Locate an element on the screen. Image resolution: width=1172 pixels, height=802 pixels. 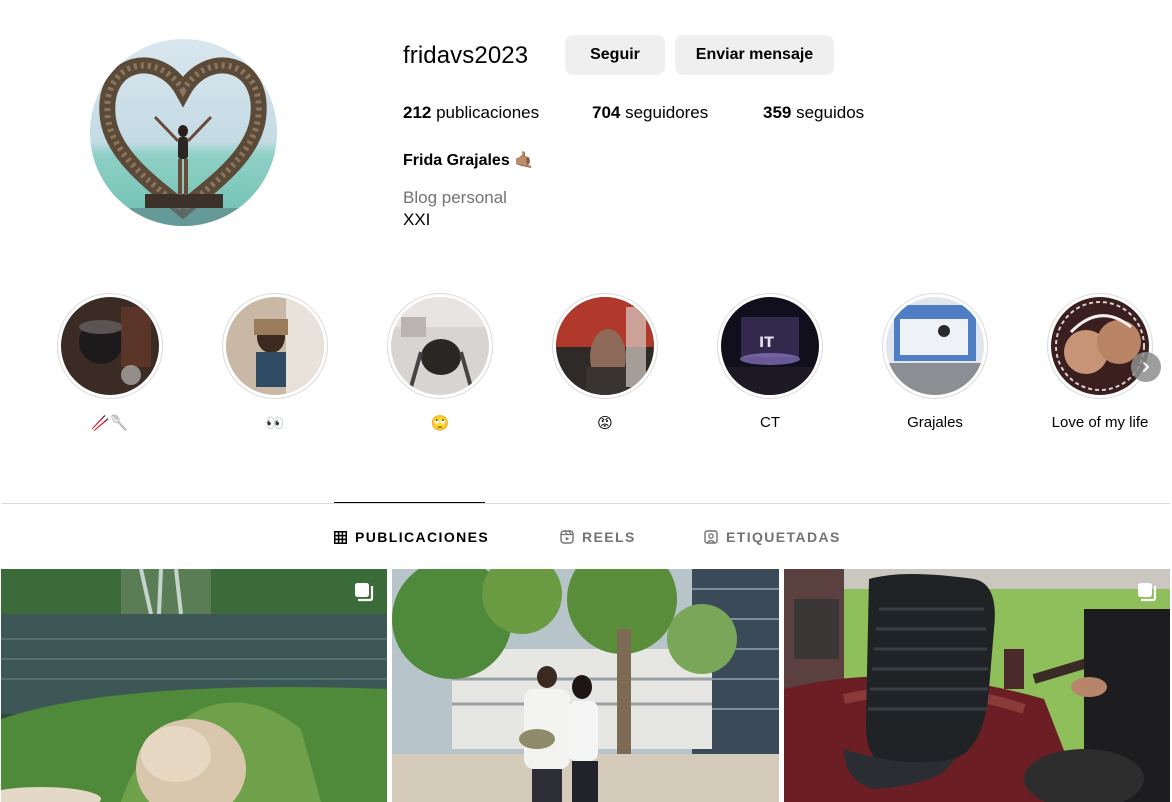
tagged-icon is located at coordinates (711, 537).